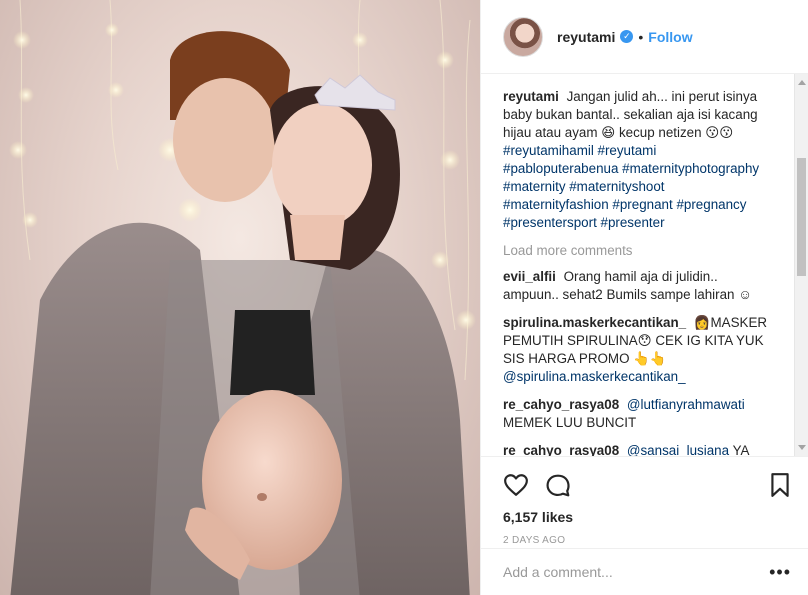 The height and width of the screenshot is (595, 808). Describe the element at coordinates (802, 82) in the screenshot. I see `scroll-up-arrow-icon` at that location.